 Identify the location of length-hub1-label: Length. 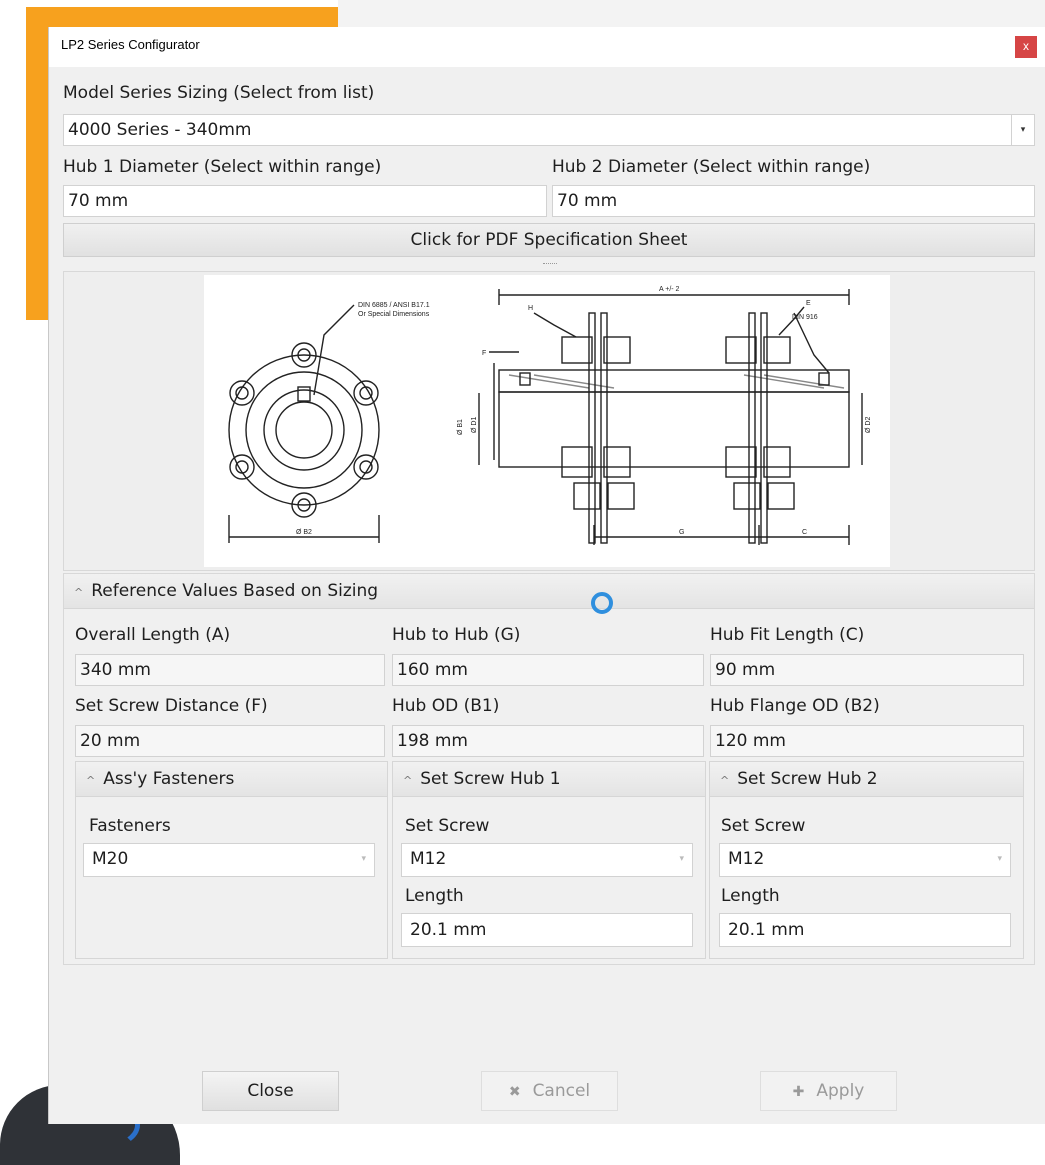
(434, 896).